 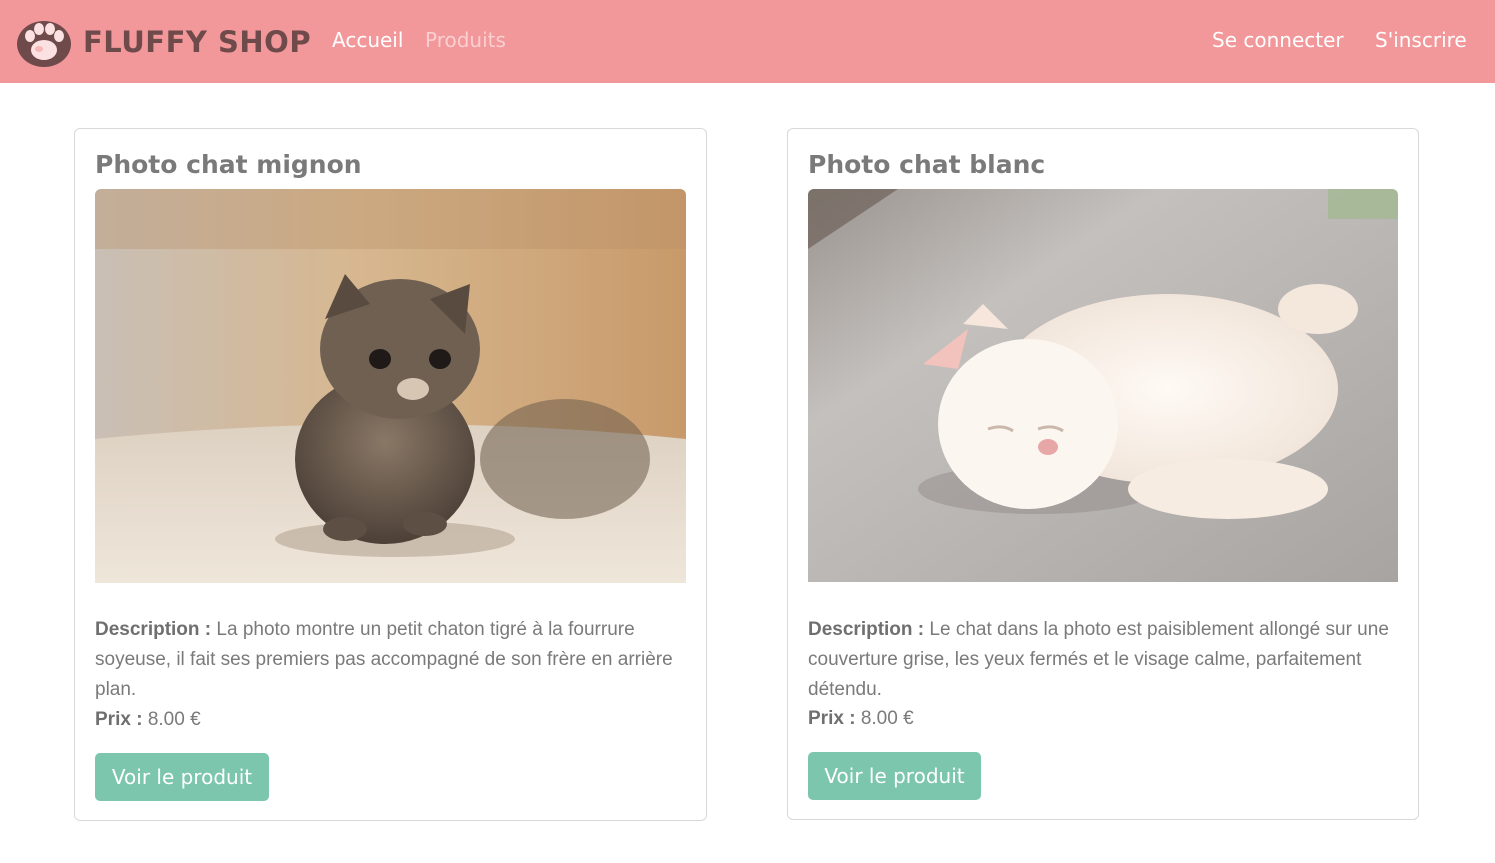 I want to click on product-title: Photo chat blanc, so click(x=927, y=164).